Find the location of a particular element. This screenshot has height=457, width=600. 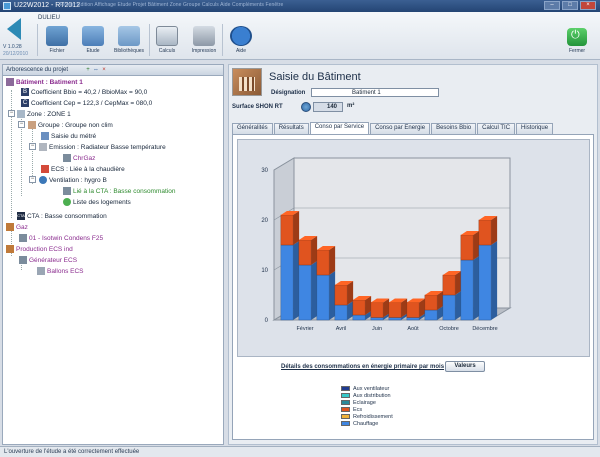

minimize-button: – is located at coordinates (552, 5).